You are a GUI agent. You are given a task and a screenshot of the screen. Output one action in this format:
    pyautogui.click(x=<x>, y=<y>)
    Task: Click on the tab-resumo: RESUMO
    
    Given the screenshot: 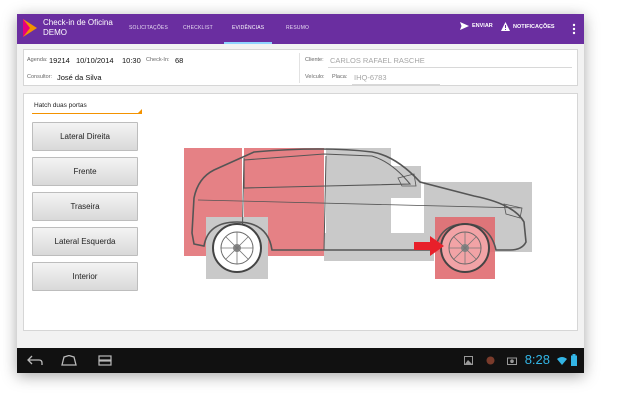 What is the action you would take?
    pyautogui.click(x=297, y=34)
    